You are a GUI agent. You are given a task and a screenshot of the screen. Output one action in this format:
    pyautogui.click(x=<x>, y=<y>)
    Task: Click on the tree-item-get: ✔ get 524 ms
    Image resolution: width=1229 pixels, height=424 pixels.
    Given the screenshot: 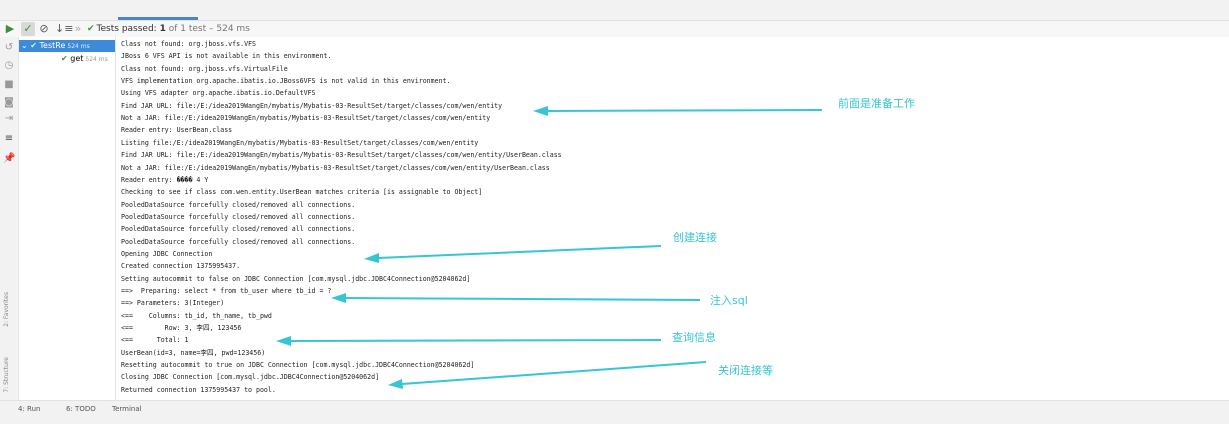 What is the action you would take?
    pyautogui.click(x=67, y=59)
    